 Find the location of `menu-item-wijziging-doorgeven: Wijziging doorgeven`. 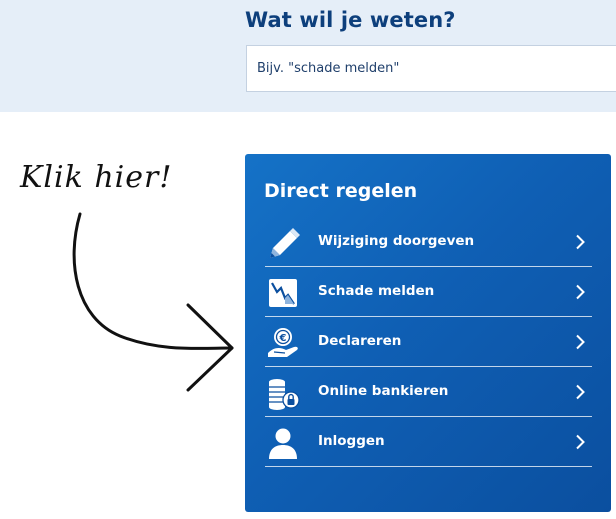

menu-item-wijziging-doorgeven: Wijziging doorgeven is located at coordinates (428, 242).